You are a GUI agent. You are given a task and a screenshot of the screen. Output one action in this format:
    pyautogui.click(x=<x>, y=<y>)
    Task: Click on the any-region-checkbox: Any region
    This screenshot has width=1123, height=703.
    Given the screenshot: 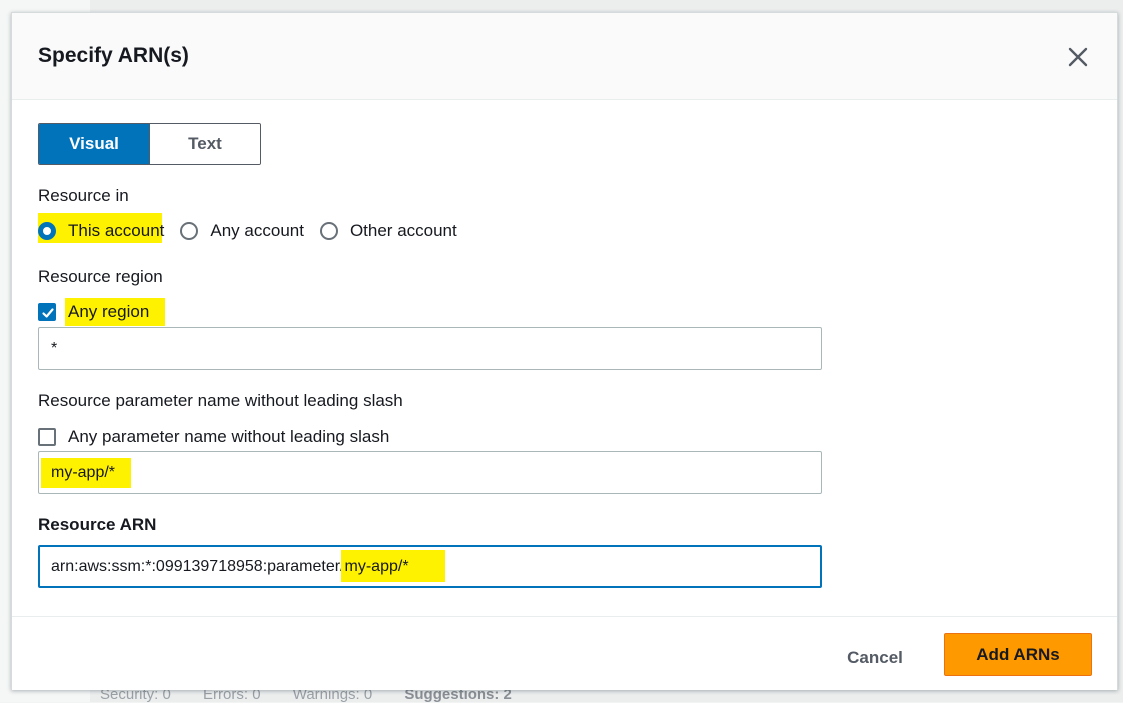 What is the action you would take?
    pyautogui.click(x=101, y=312)
    